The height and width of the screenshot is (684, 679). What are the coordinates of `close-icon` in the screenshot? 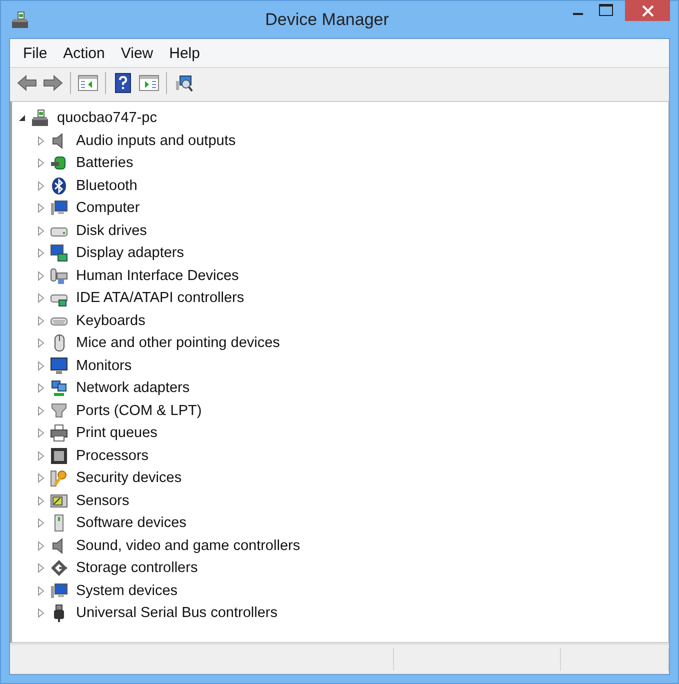 It's located at (648, 10).